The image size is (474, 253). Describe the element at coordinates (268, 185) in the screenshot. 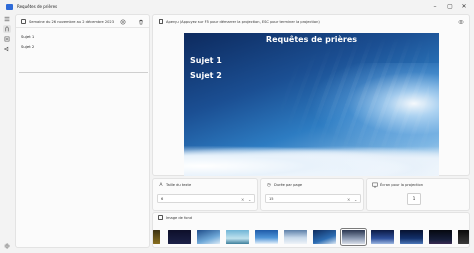

I see `timer-icon: ◷` at that location.